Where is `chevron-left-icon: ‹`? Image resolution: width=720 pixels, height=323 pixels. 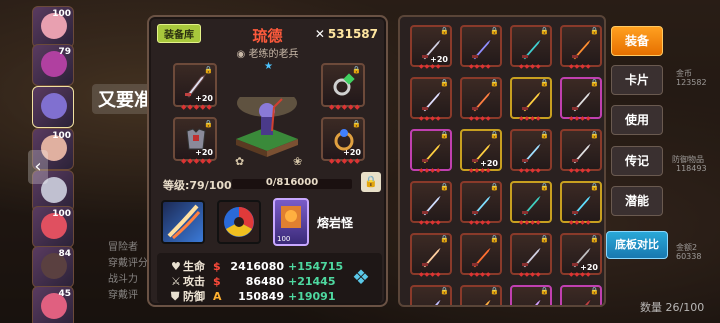
chevron-left-icon: ‹ is located at coordinates (38, 167).